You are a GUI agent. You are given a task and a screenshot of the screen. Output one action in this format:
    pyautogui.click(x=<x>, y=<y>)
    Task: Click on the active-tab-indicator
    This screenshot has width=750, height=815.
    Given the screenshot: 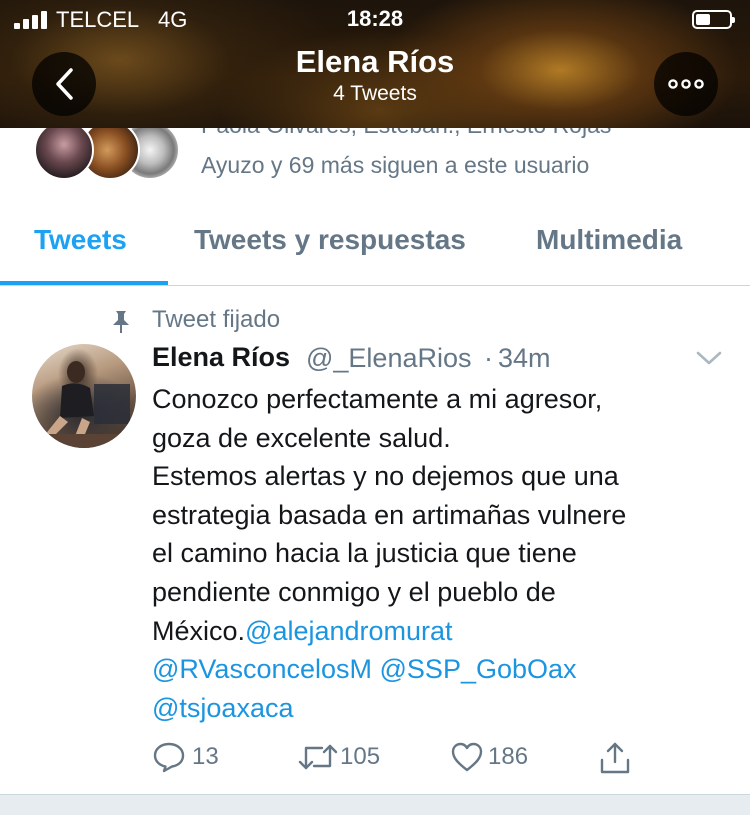 What is the action you would take?
    pyautogui.click(x=84, y=283)
    